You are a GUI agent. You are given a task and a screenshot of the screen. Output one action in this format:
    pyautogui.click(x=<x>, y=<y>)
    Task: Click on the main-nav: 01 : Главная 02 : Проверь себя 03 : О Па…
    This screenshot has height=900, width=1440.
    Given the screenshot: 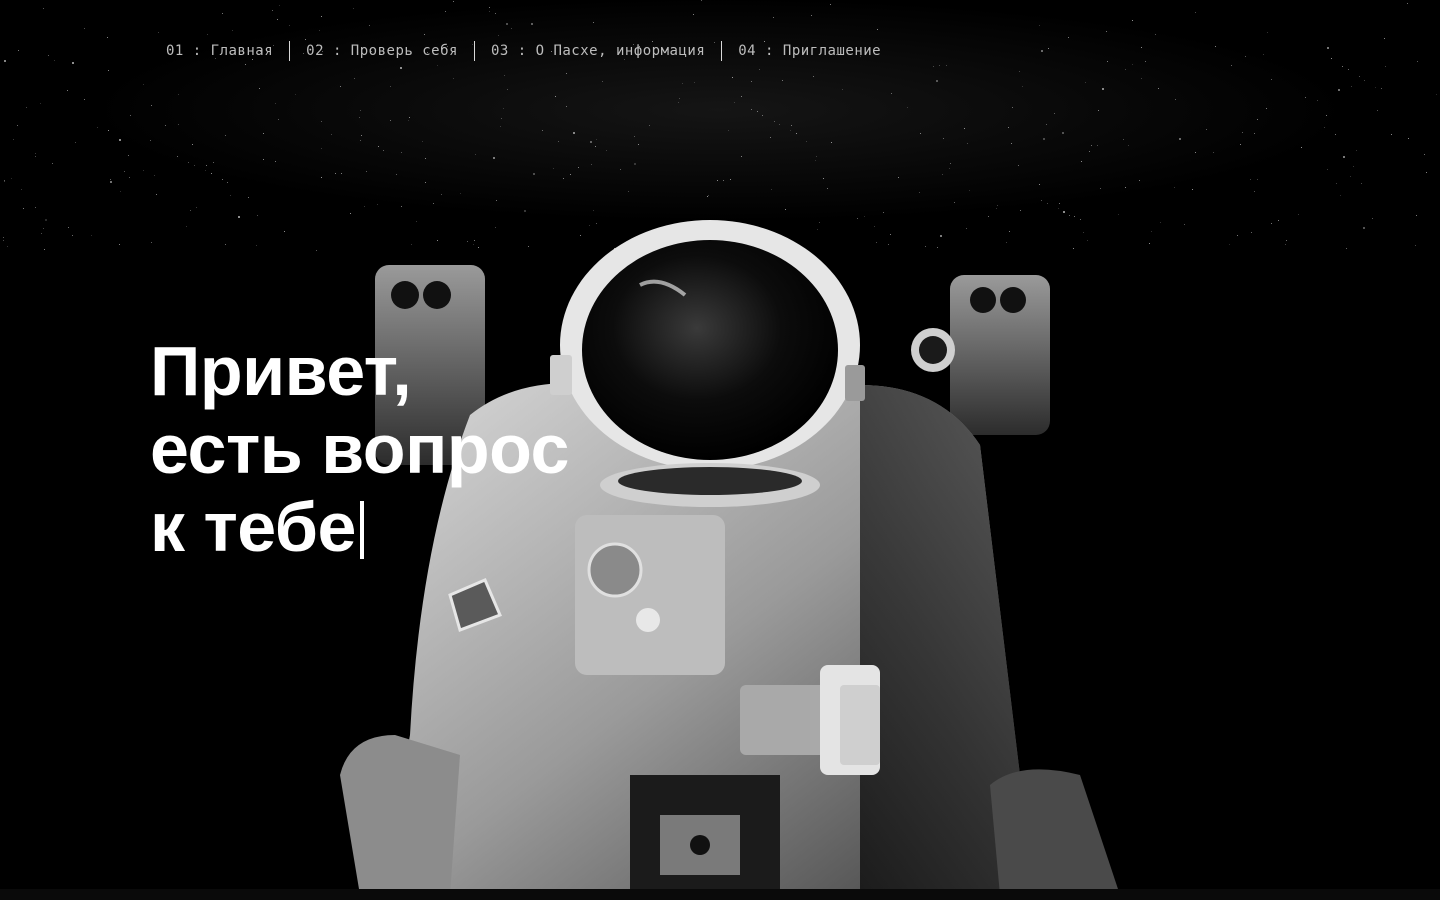 What is the action you would take?
    pyautogui.click(x=523, y=51)
    